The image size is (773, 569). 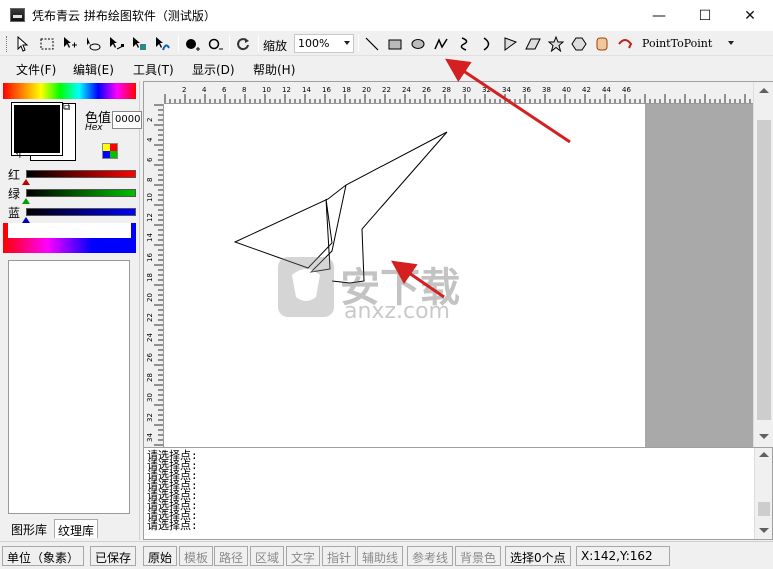 I want to click on lasso-select-icon, so click(x=93, y=43).